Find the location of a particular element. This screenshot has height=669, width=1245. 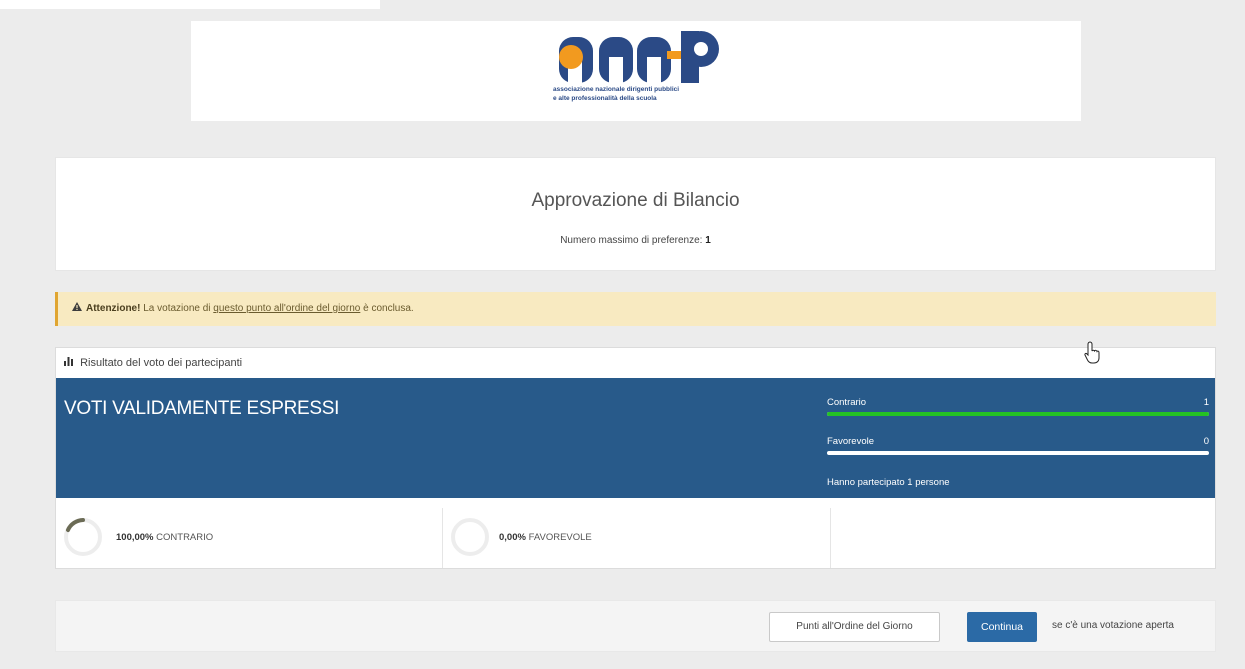

results-stats: 100,00% CONTRARIO 0,00% FAVOREVOLE is located at coordinates (635, 538).